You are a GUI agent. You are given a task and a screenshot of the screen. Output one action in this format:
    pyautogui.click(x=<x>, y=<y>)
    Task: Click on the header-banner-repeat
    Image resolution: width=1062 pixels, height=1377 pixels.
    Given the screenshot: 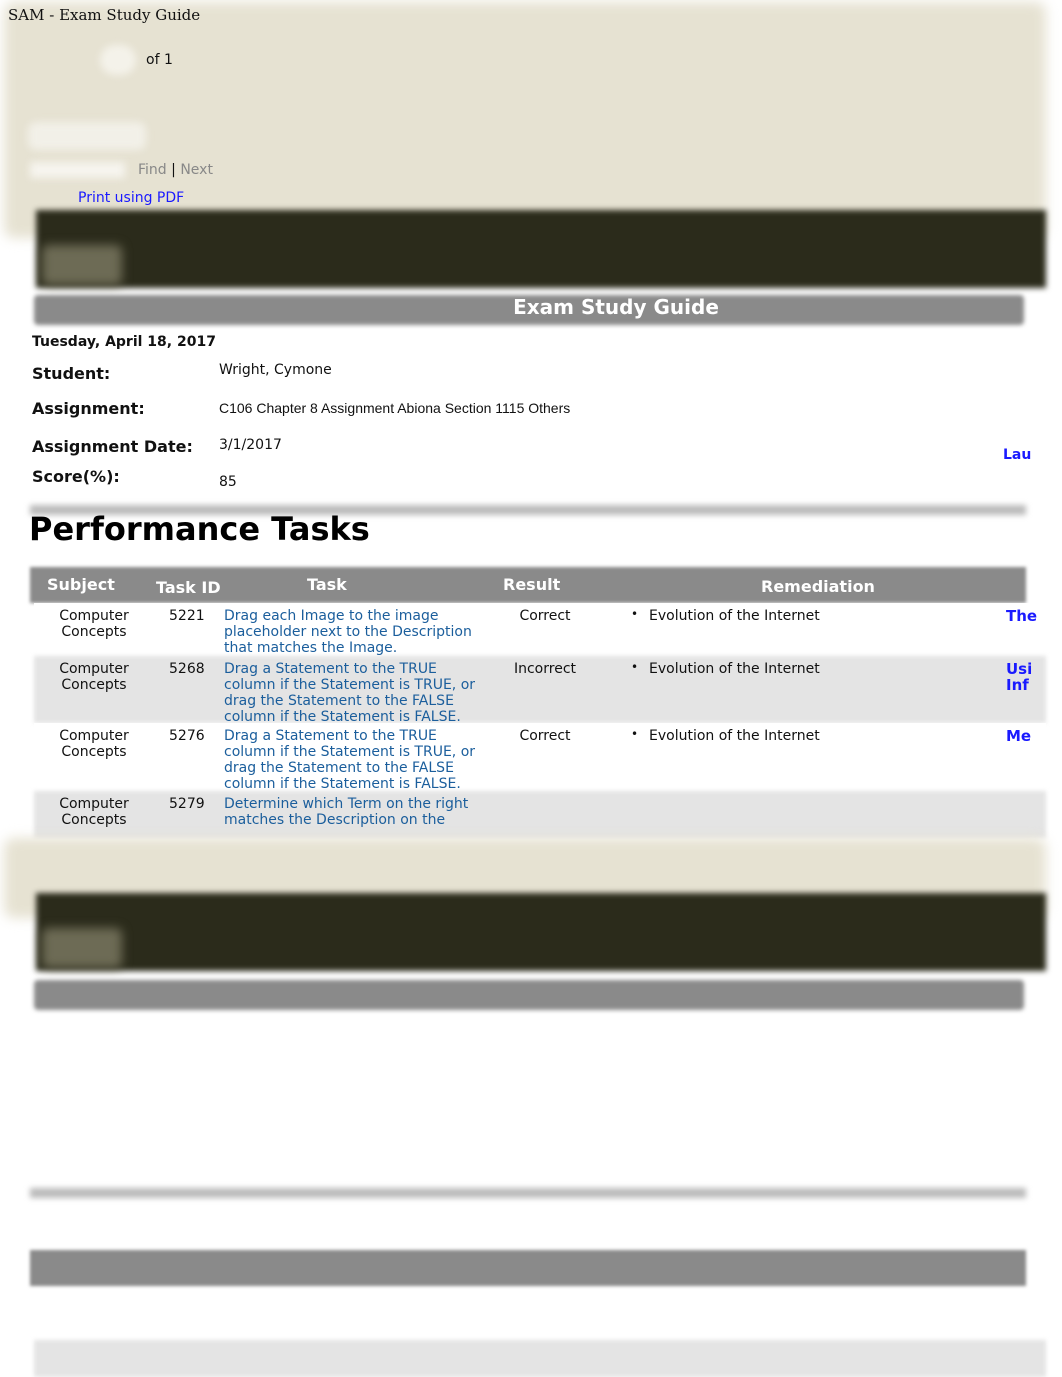 What is the action you would take?
    pyautogui.click(x=541, y=932)
    